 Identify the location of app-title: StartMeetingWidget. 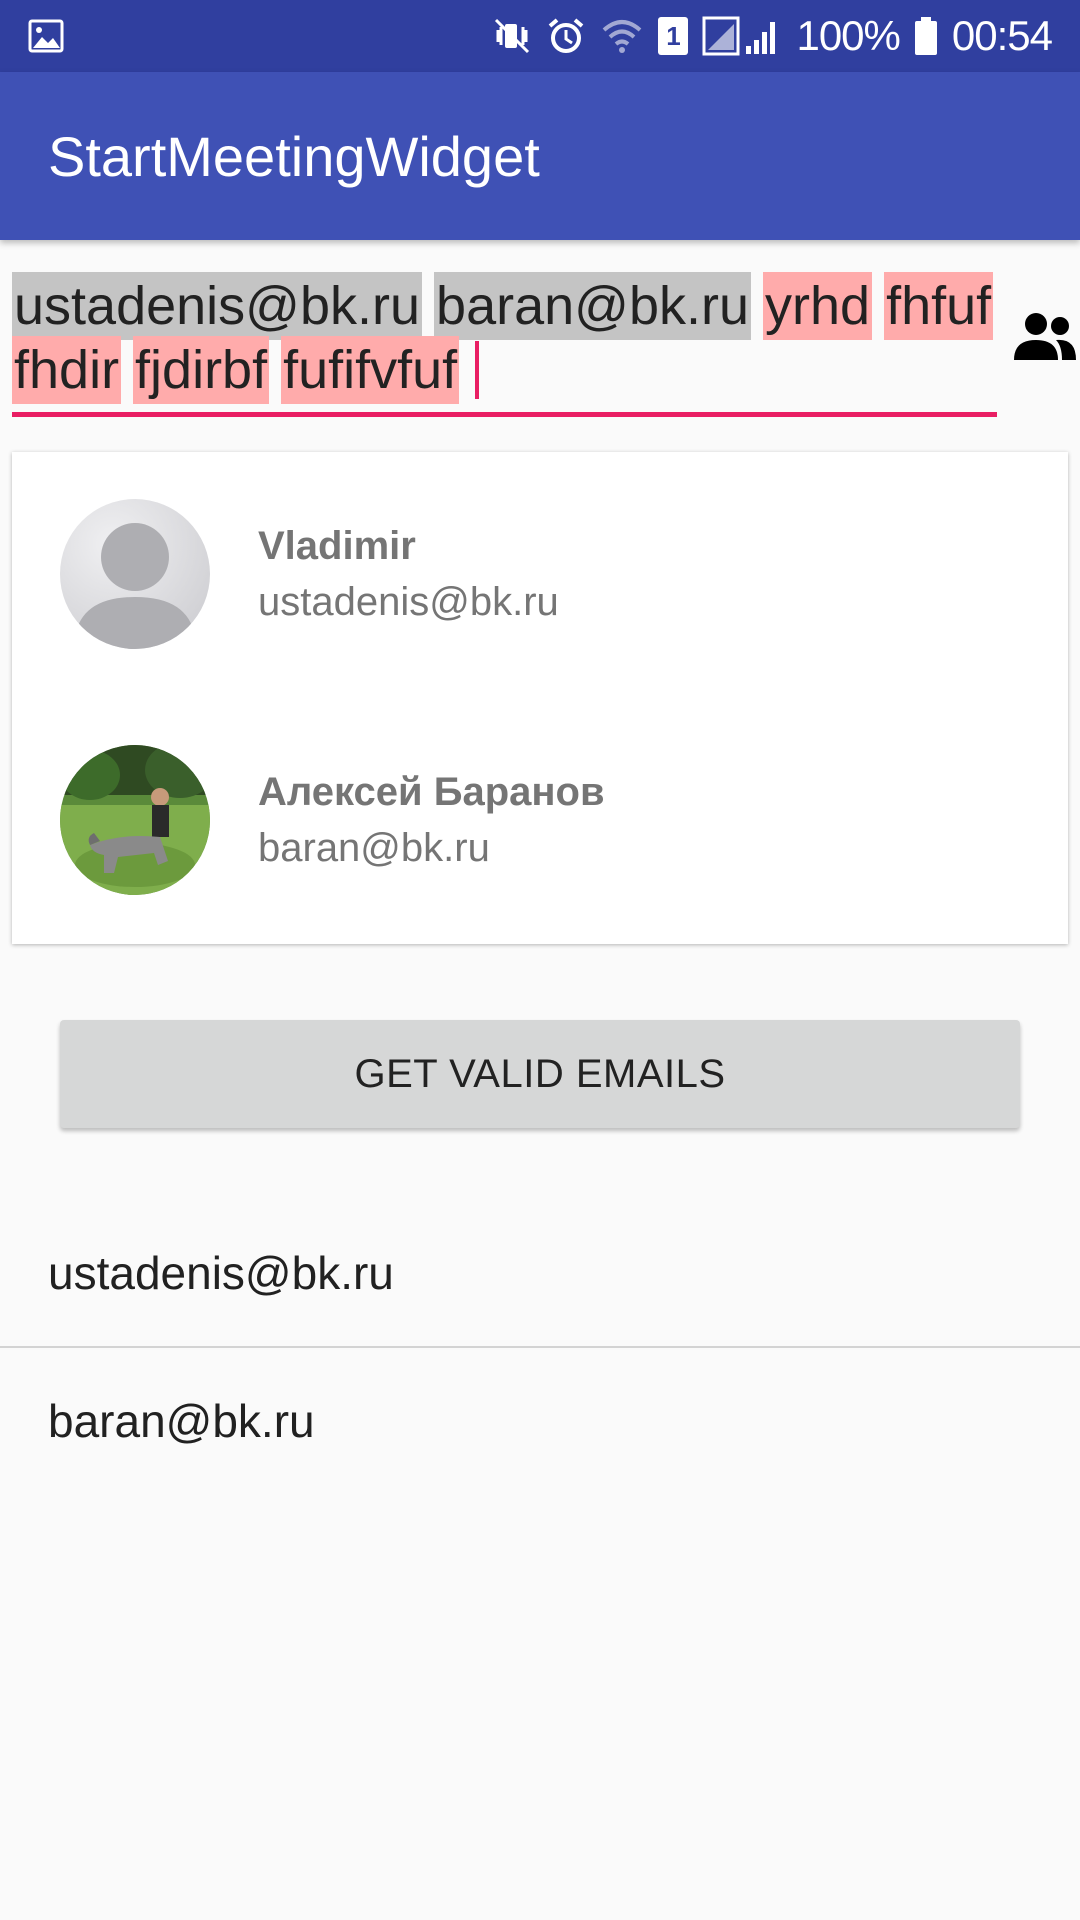
(294, 156).